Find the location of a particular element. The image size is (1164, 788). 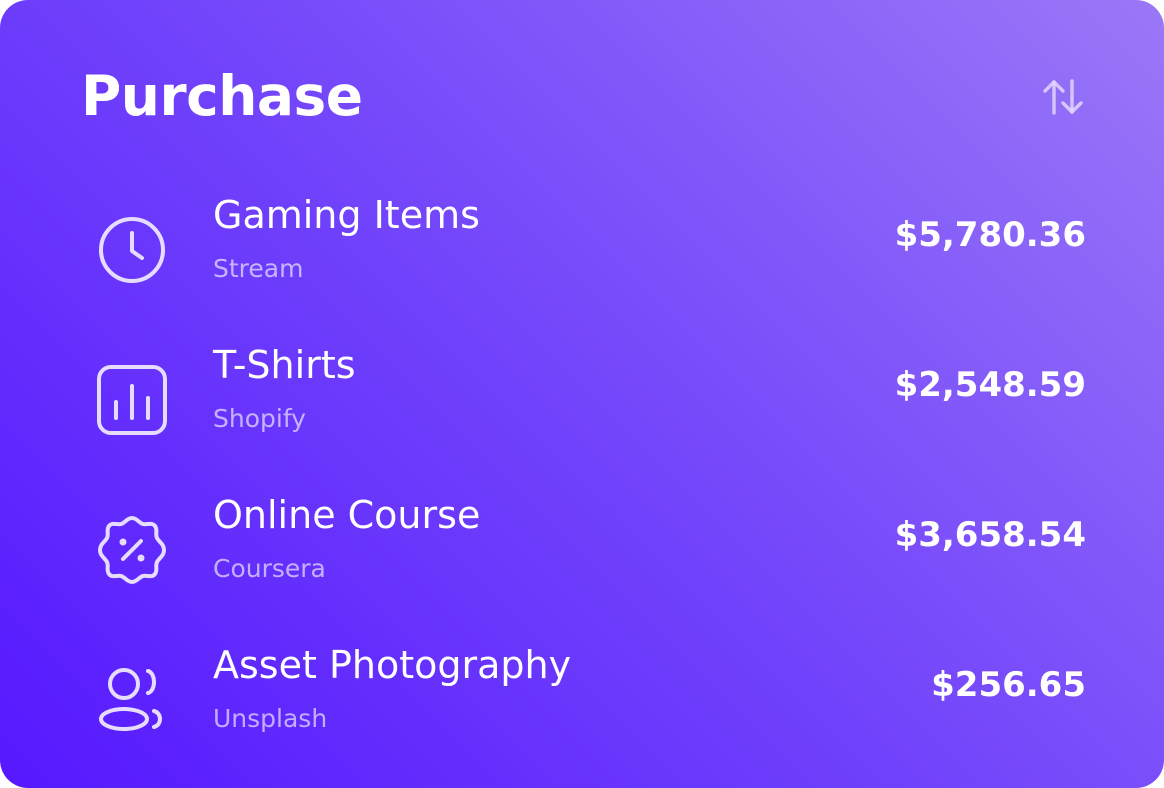

purchase-source: Coursera is located at coordinates (269, 568).